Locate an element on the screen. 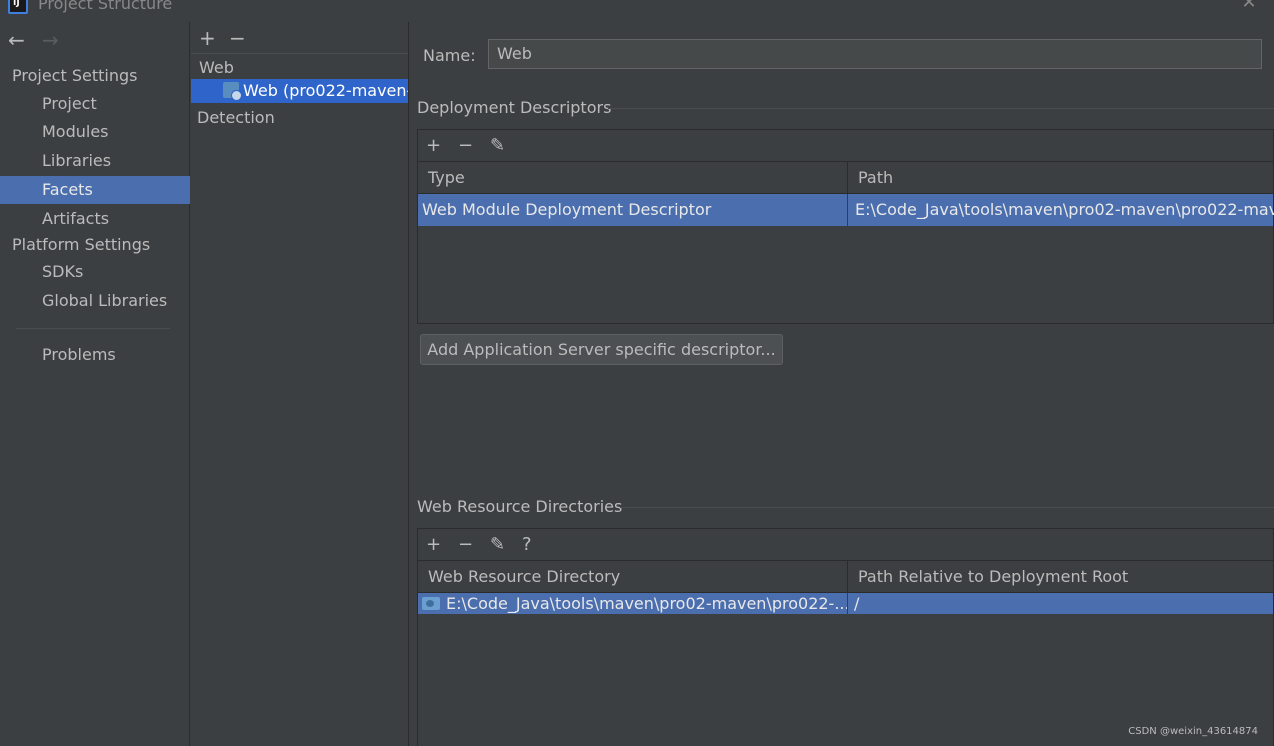  nav-item-modules: Modules is located at coordinates (95, 132).